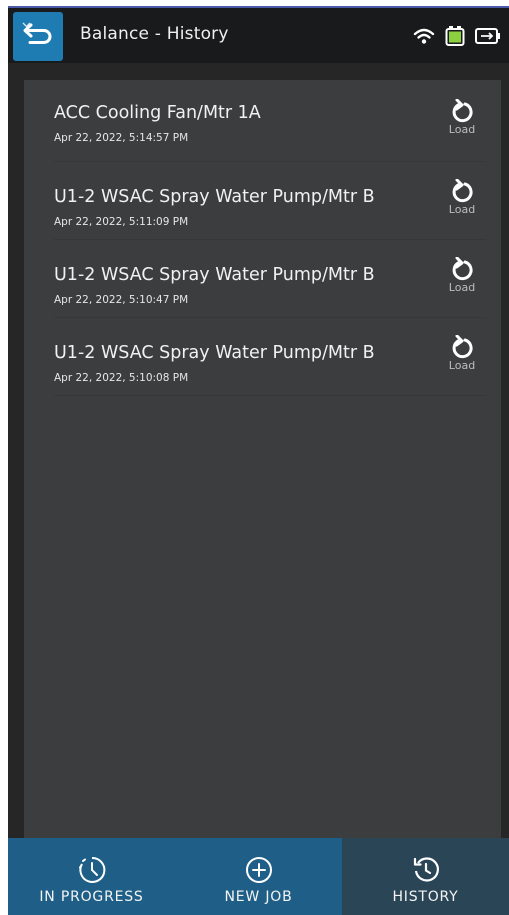  I want to click on item-name: ACC Cooling Fan/Mtr 1A, so click(157, 113).